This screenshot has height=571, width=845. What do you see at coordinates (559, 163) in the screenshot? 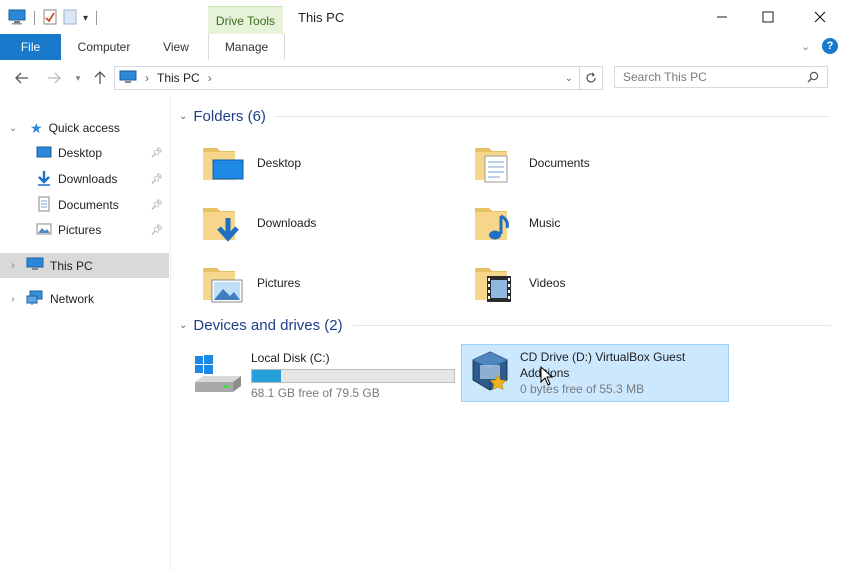
I see `folder-label: Documents` at bounding box center [559, 163].